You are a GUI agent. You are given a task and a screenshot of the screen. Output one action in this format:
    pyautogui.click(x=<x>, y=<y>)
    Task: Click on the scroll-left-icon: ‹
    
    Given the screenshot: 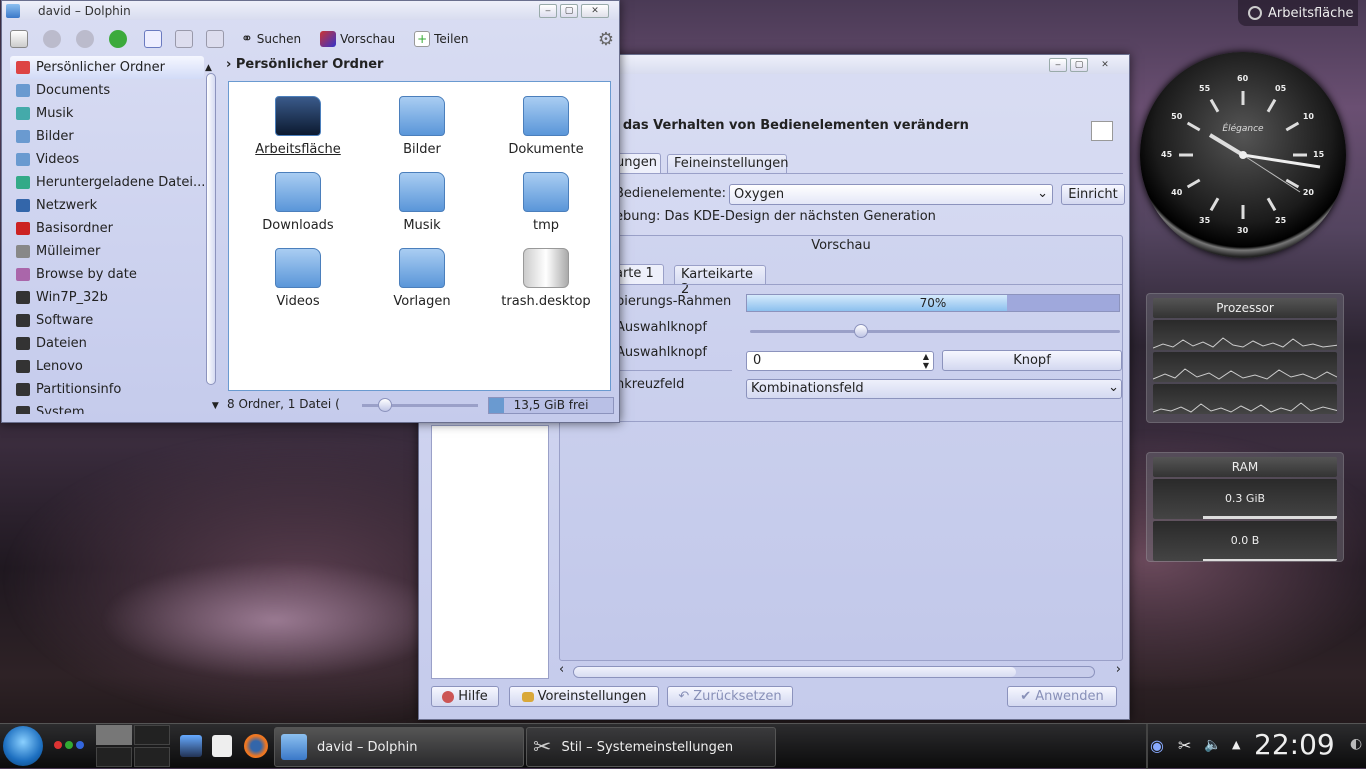 What is the action you would take?
    pyautogui.click(x=561, y=669)
    